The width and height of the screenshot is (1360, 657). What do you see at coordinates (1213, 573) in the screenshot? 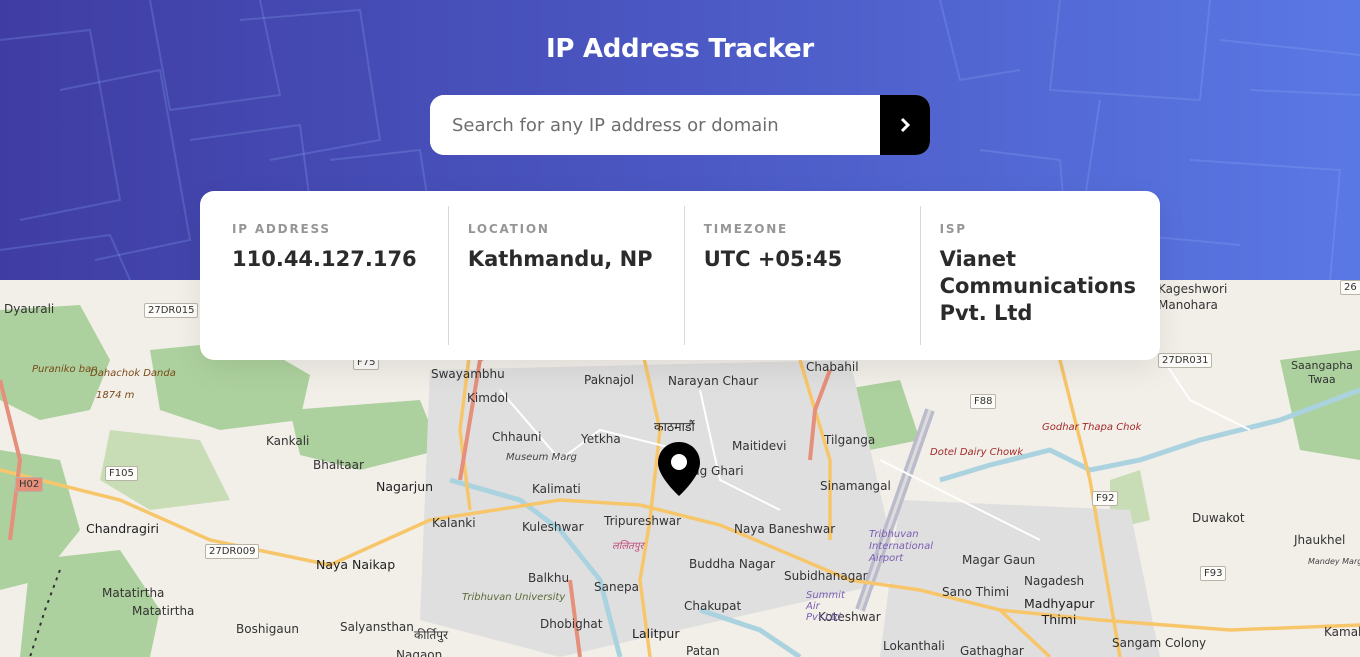
I see `road-badge: F93` at bounding box center [1213, 573].